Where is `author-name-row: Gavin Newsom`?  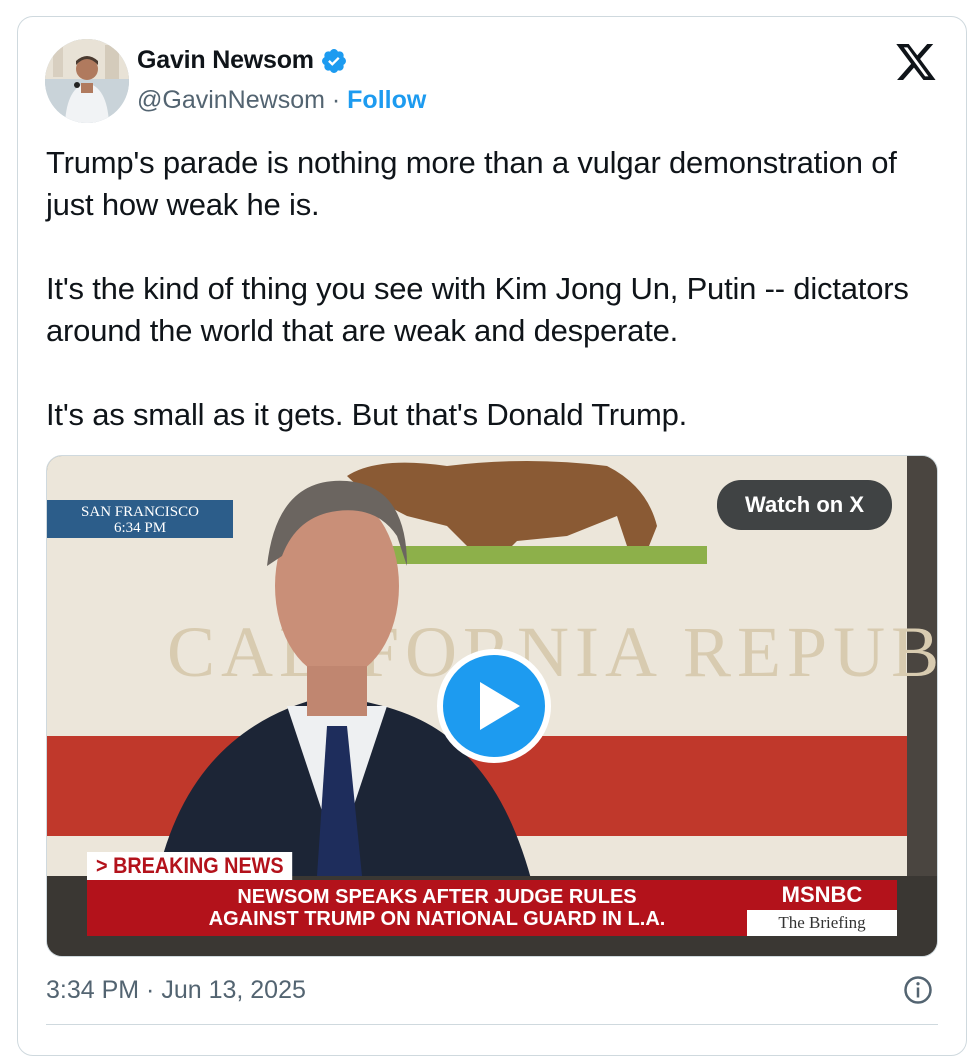 author-name-row: Gavin Newsom is located at coordinates (242, 60).